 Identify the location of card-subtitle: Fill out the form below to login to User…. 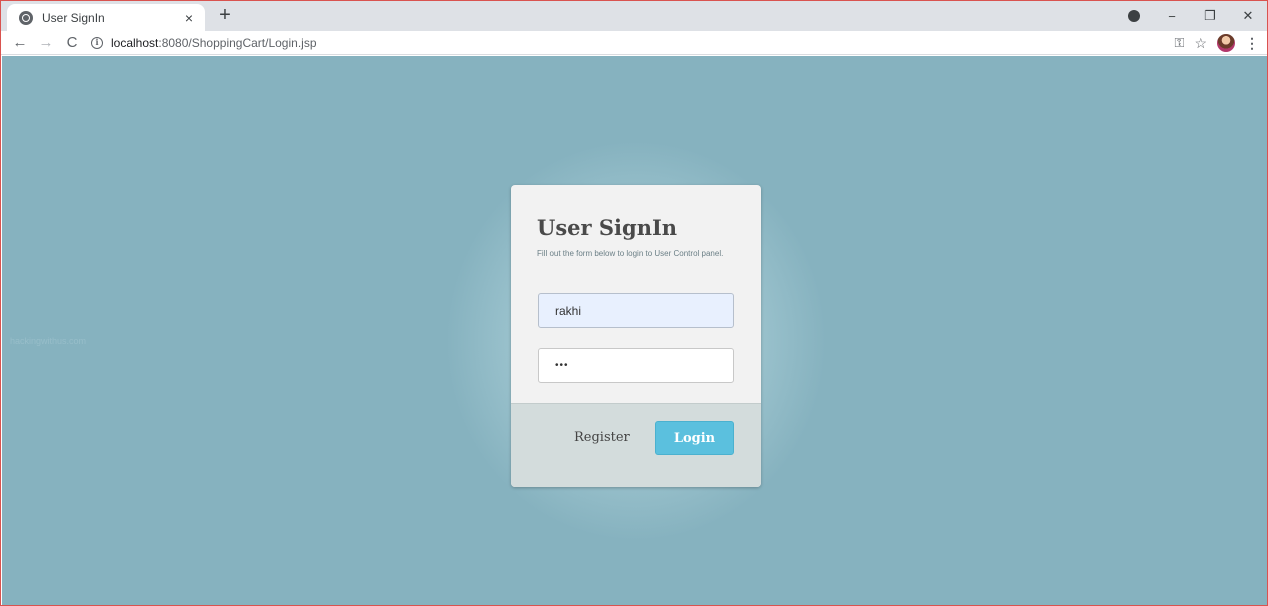
(630, 253).